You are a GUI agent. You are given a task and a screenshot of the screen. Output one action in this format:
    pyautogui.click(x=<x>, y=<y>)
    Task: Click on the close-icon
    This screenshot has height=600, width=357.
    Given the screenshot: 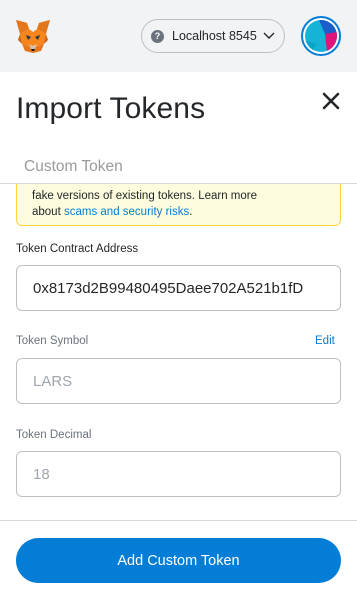 What is the action you would take?
    pyautogui.click(x=331, y=101)
    